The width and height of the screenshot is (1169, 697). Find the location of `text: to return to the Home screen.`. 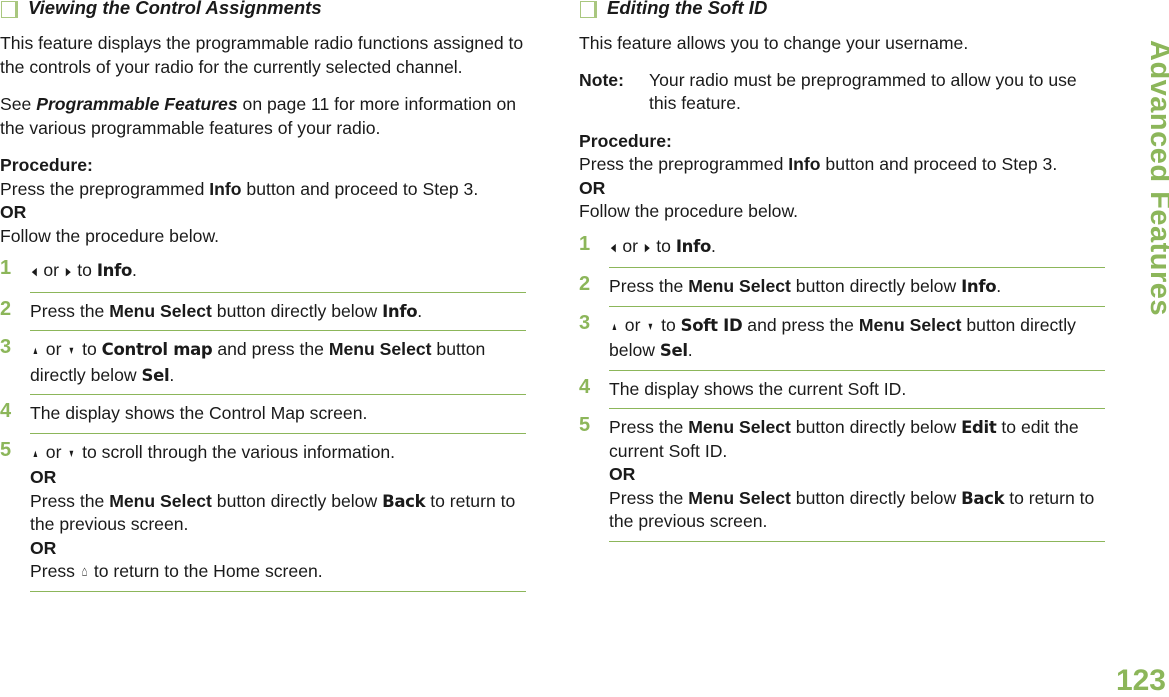

text: to return to the Home screen. is located at coordinates (206, 571).